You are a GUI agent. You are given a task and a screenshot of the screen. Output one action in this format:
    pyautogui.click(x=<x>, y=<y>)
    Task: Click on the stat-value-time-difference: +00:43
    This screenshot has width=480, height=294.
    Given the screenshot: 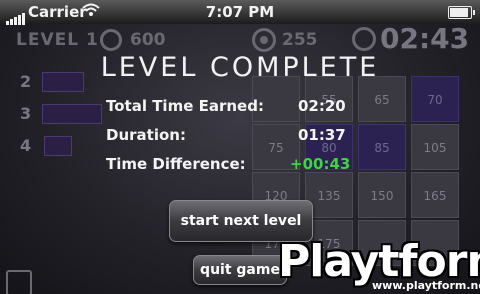 What is the action you would take?
    pyautogui.click(x=320, y=164)
    